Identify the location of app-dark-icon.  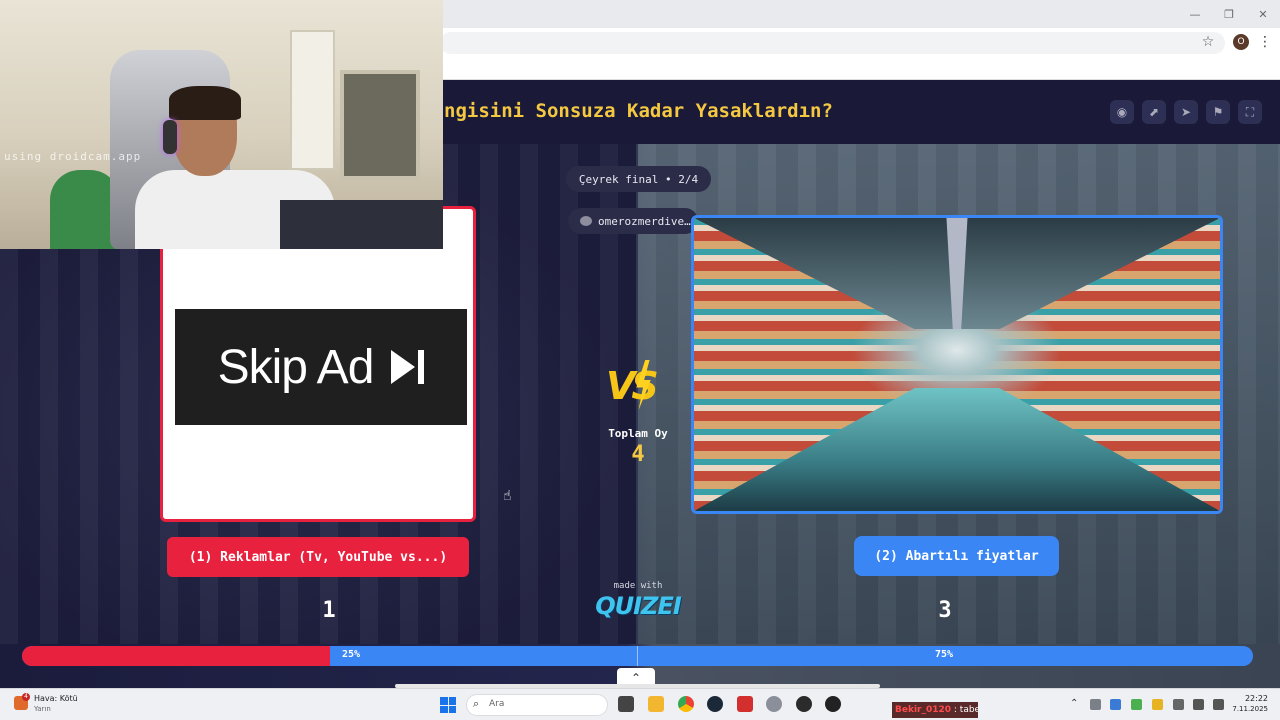
(833, 704).